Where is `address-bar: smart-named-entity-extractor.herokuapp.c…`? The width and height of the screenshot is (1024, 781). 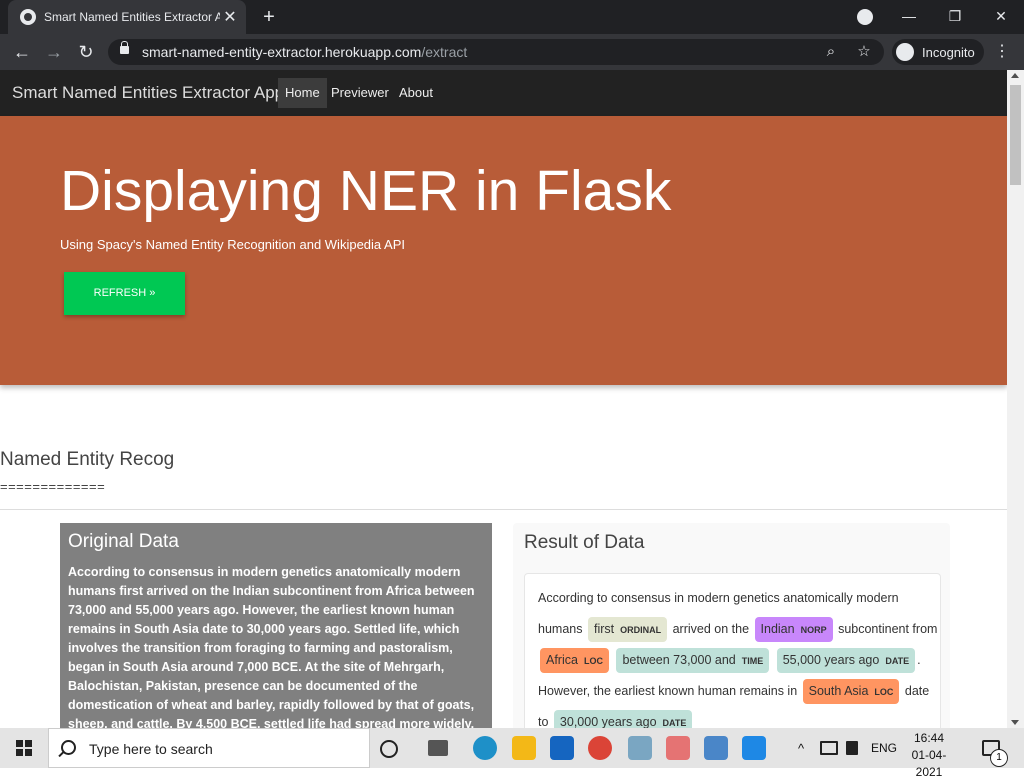
address-bar: smart-named-entity-extractor.herokuapp.c… is located at coordinates (496, 52).